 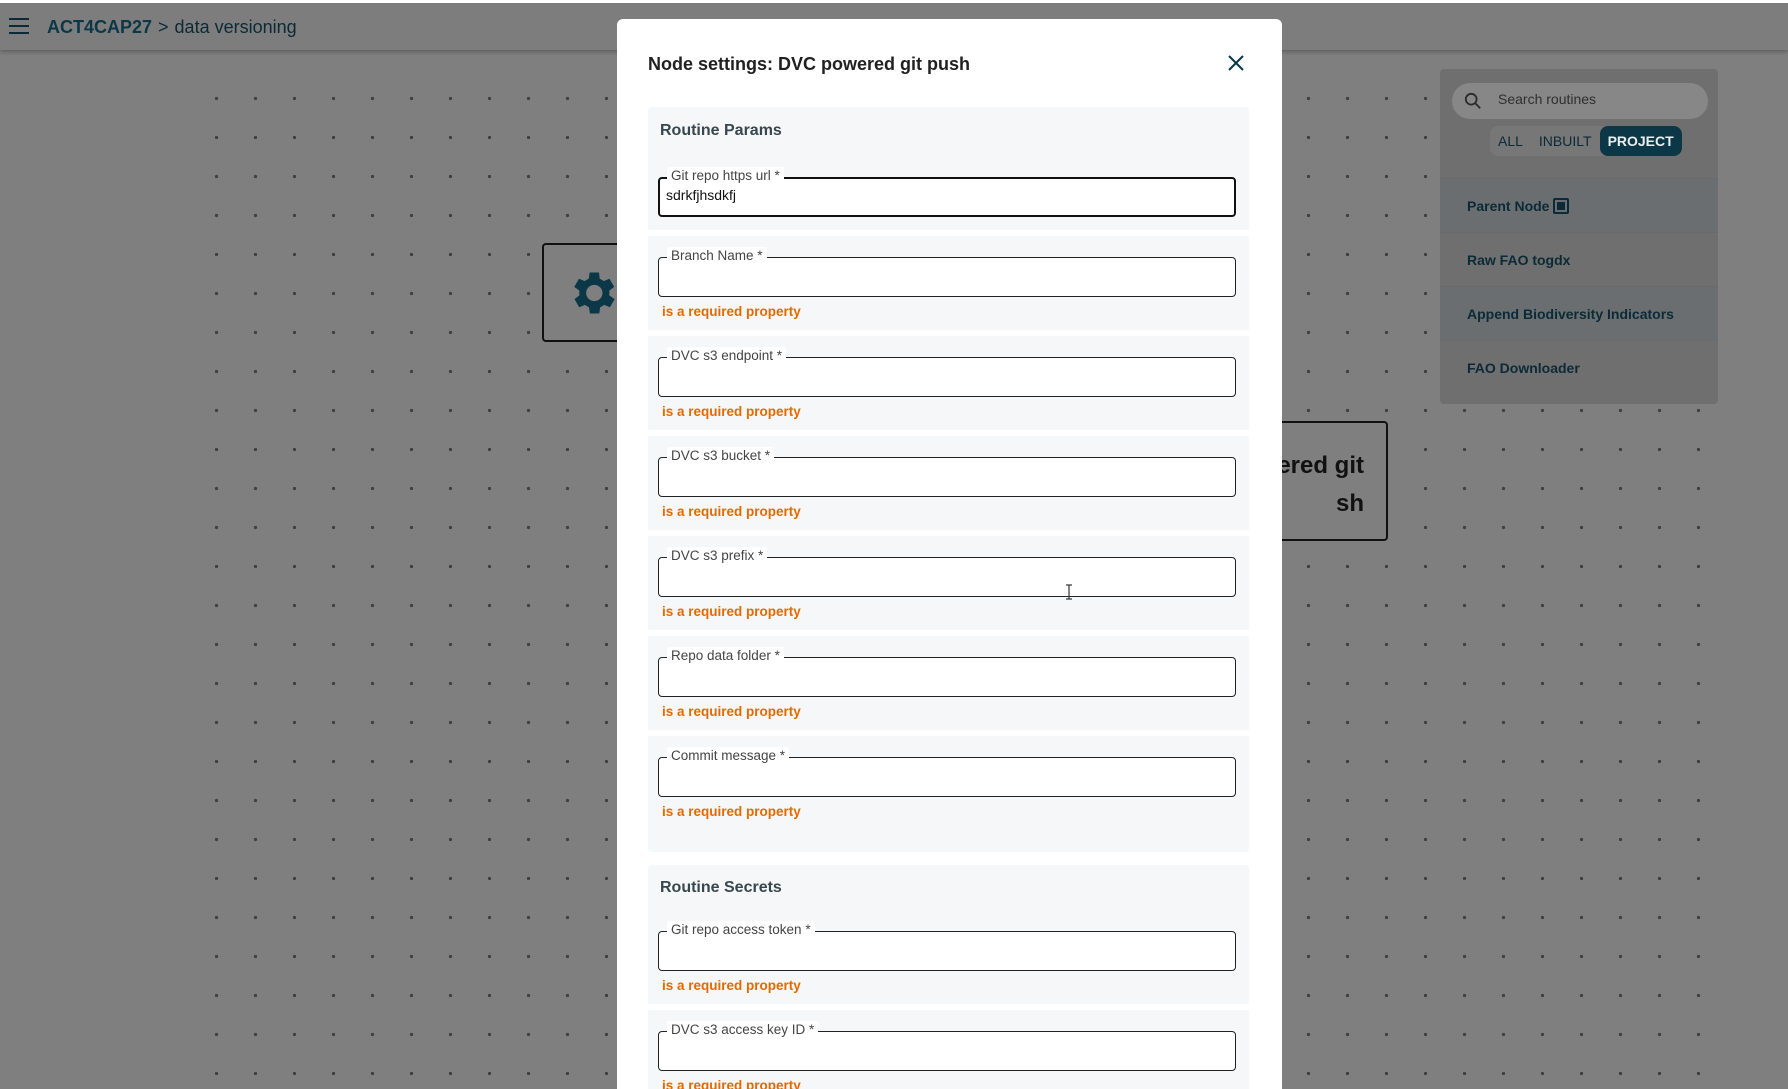 I want to click on workflow-node-left, so click(x=582, y=292).